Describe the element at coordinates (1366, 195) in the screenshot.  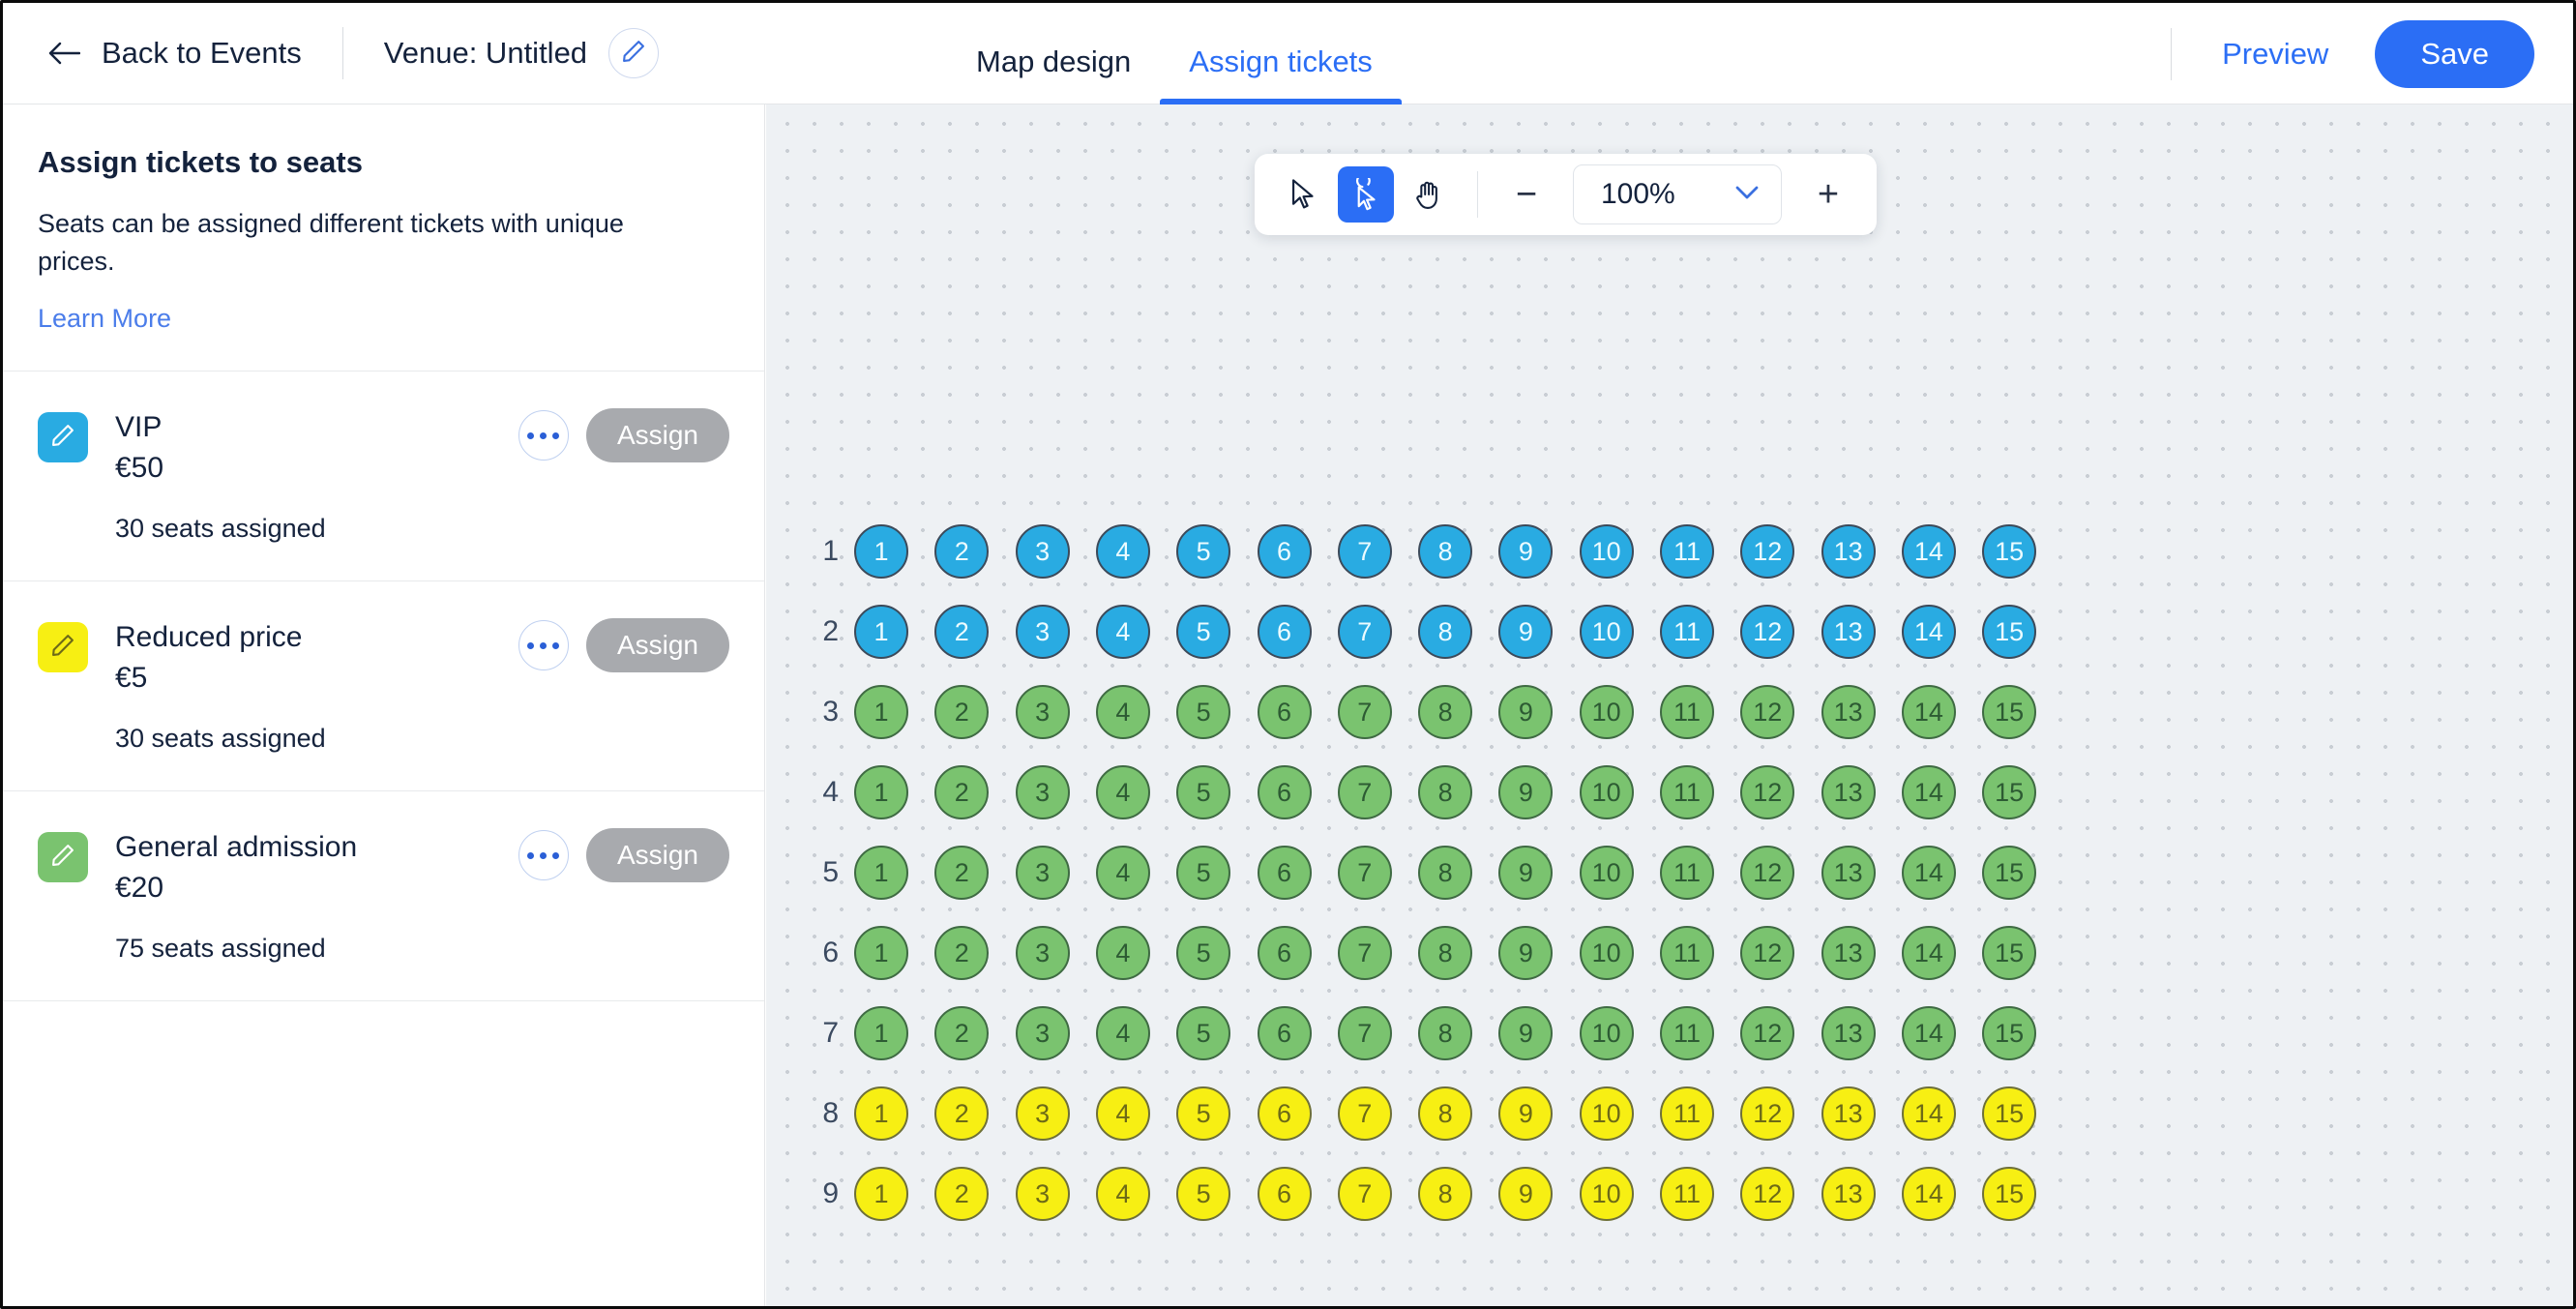
I see `cursor-click-icon-button` at that location.